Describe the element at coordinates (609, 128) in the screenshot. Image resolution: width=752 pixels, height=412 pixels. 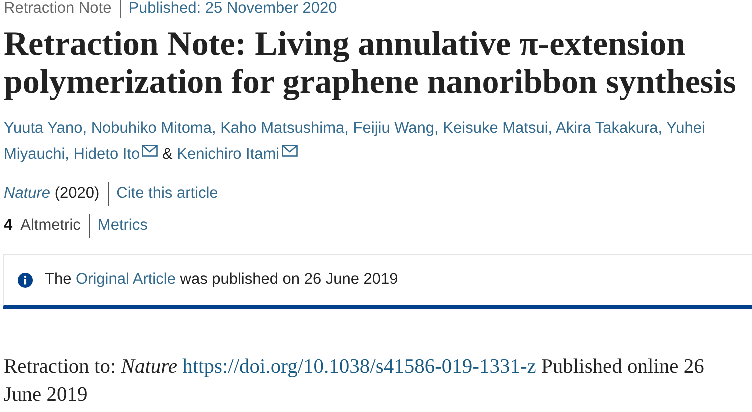
I see `author-link: Akira Takakura,` at that location.